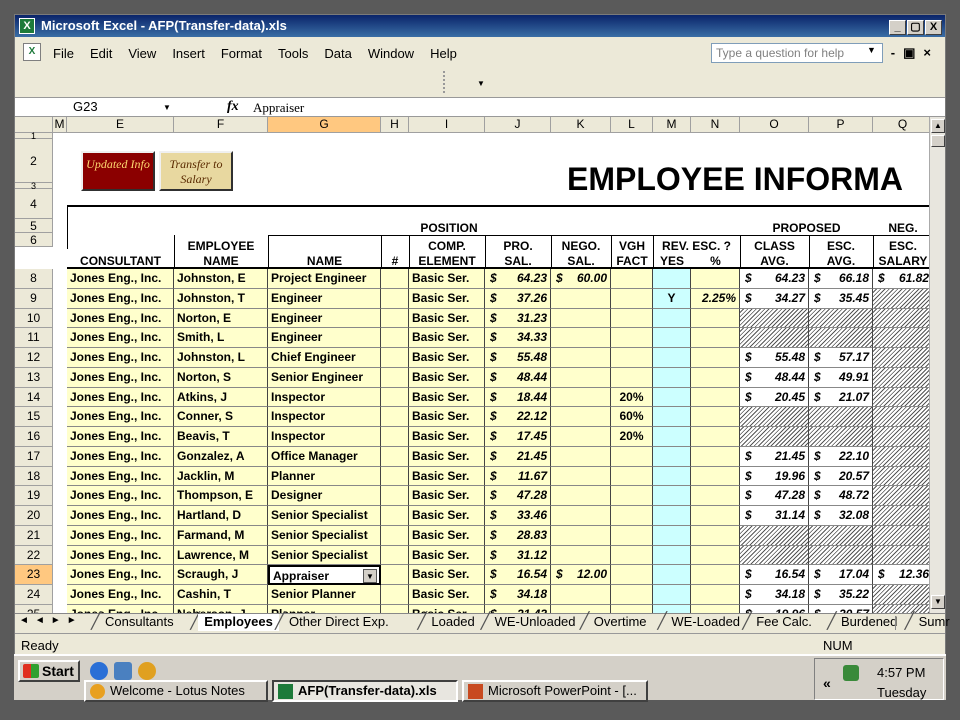  What do you see at coordinates (221, 496) in the screenshot?
I see `cell-employee: Thompson, E` at bounding box center [221, 496].